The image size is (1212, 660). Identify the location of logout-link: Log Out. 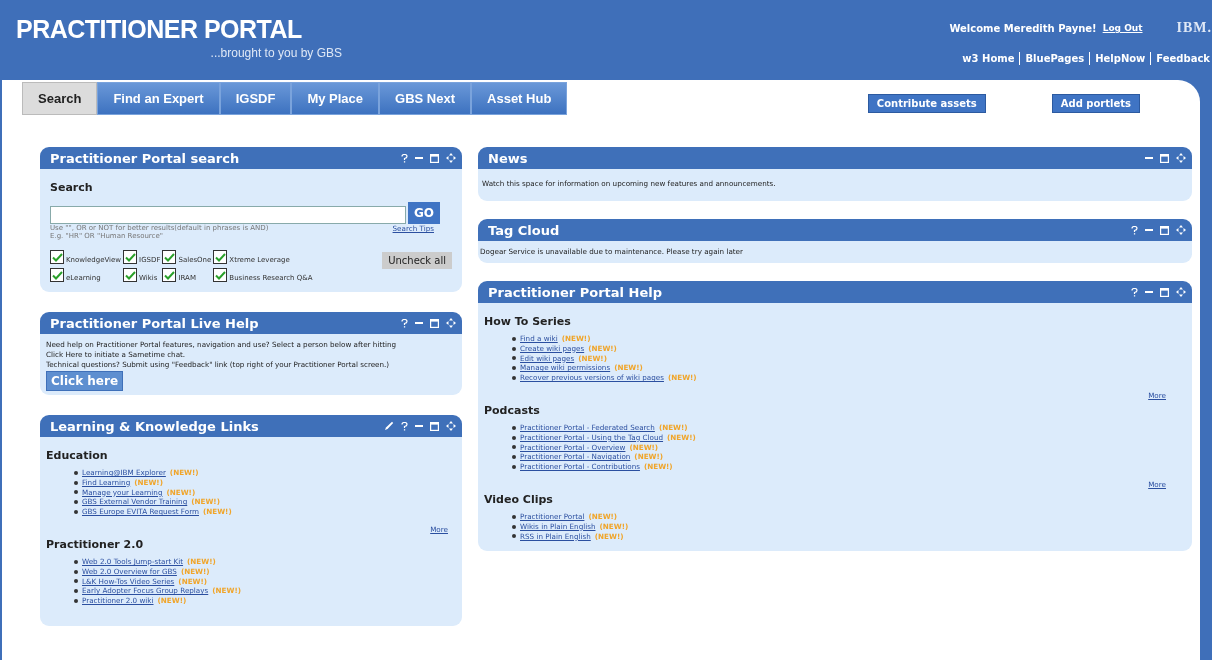
(1122, 28).